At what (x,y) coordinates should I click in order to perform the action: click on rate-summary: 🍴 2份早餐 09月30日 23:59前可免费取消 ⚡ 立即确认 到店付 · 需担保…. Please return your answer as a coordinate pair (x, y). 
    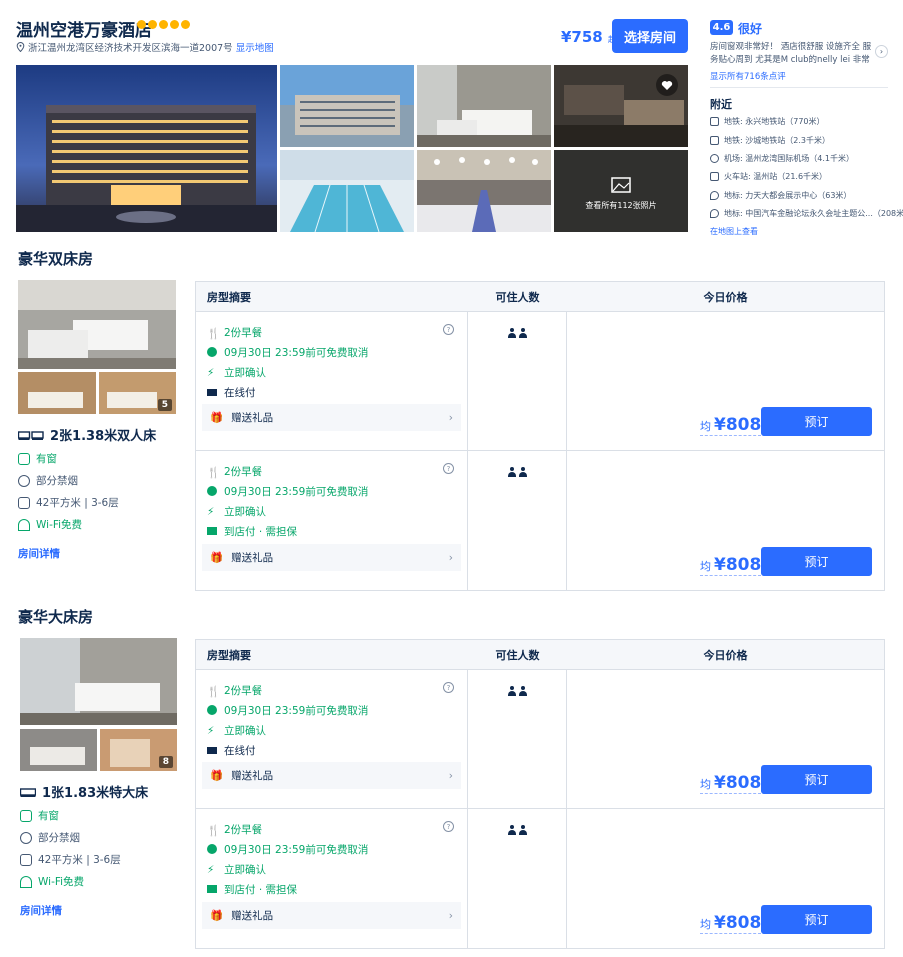
    Looking at the image, I should click on (332, 520).